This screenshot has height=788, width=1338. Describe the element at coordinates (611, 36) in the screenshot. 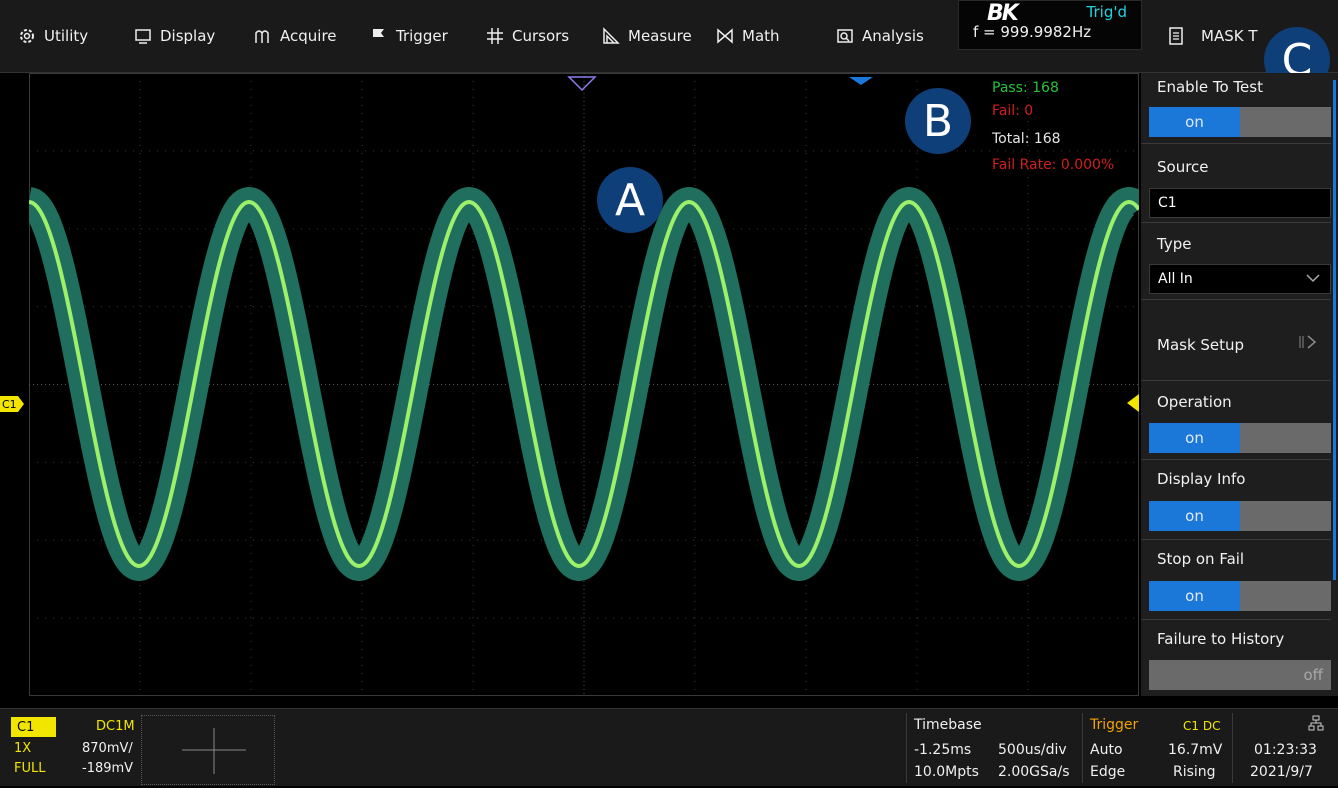

I see `measure-icon` at that location.